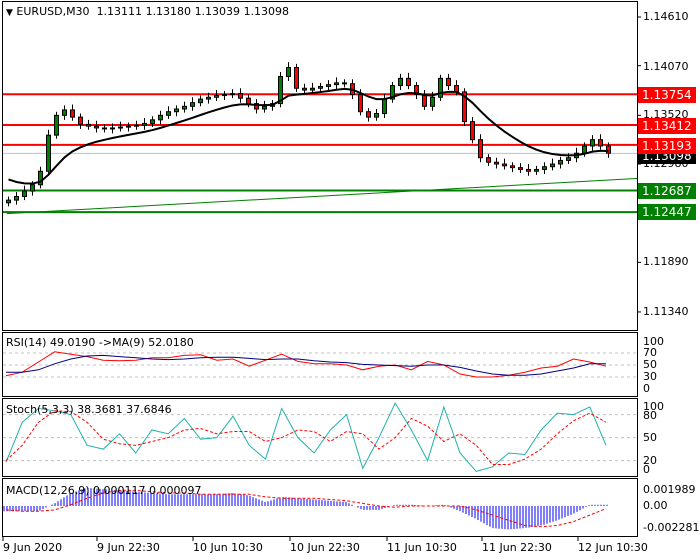  I want to click on resistance-level-tag: 1.13754, so click(667, 95).